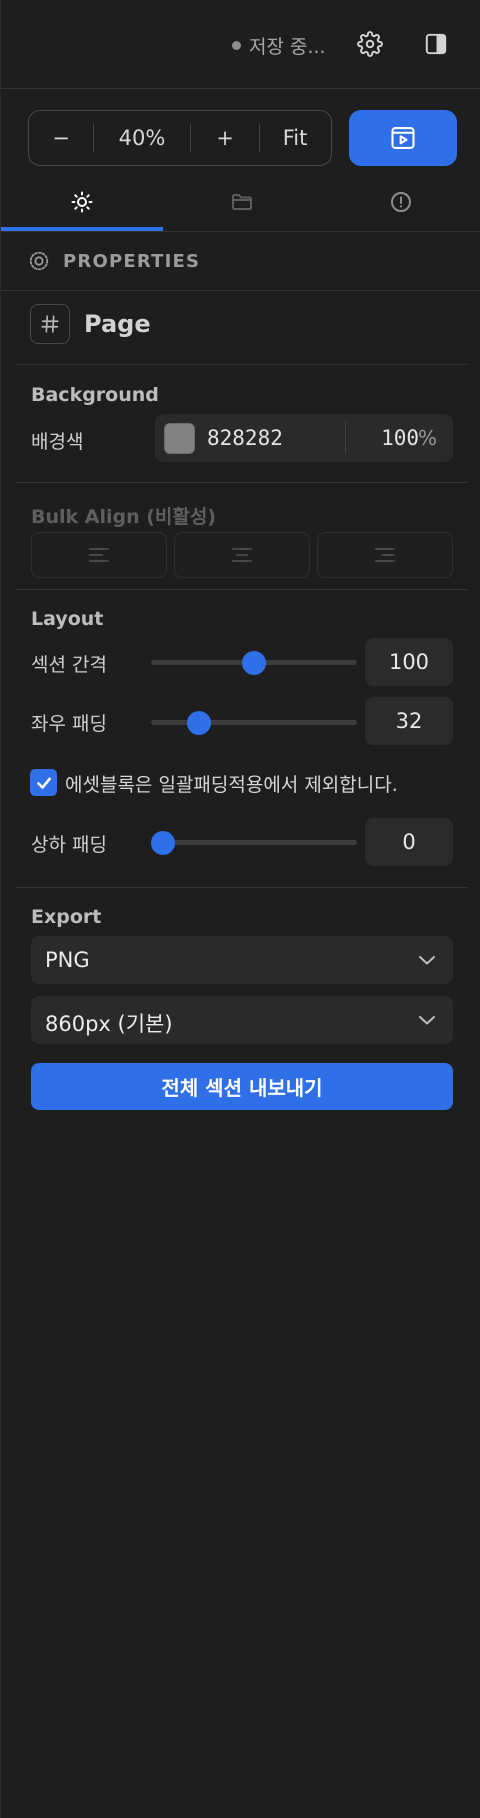 The image size is (480, 1818). I want to click on exclude-asset-blocks-label: 에셋블록은 일괄패딩적용에서 제외합니다., so click(231, 785).